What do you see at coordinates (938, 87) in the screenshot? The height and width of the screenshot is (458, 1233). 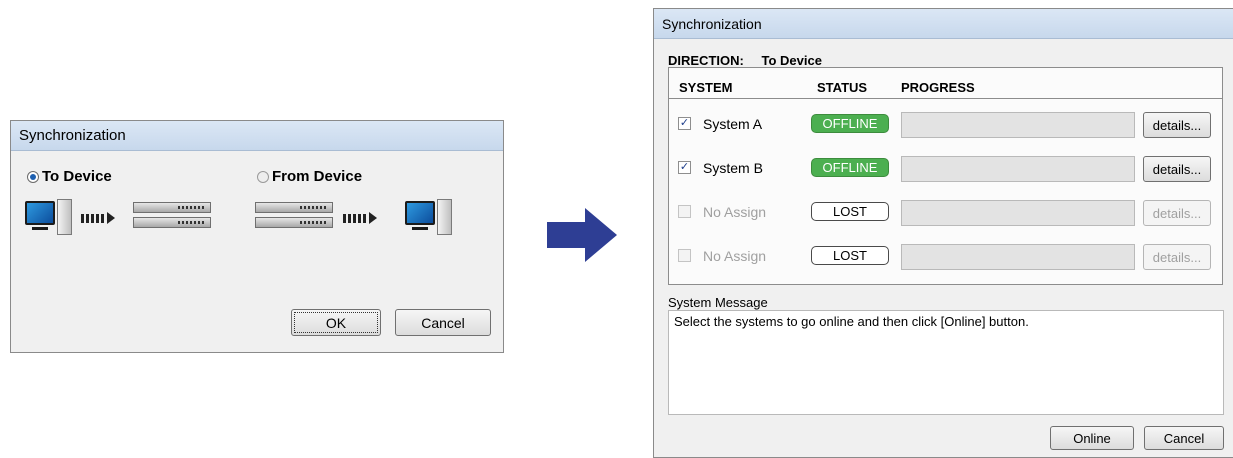 I see `column-progress: PROGRESS` at bounding box center [938, 87].